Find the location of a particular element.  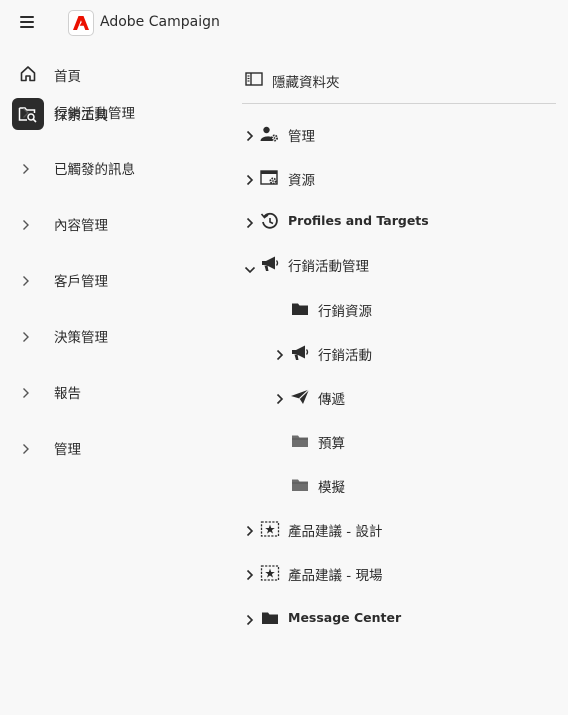

paper-plane-icon is located at coordinates (300, 397).